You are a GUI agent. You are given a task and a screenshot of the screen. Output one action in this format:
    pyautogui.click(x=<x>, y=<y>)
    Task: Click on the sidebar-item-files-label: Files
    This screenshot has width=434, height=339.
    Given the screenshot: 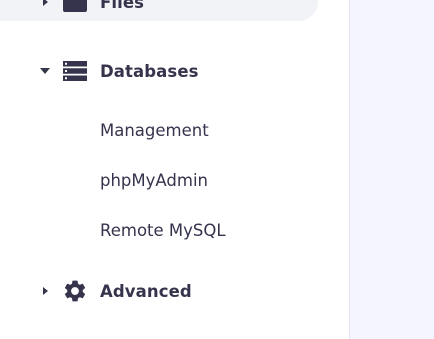 What is the action you would take?
    pyautogui.click(x=122, y=6)
    